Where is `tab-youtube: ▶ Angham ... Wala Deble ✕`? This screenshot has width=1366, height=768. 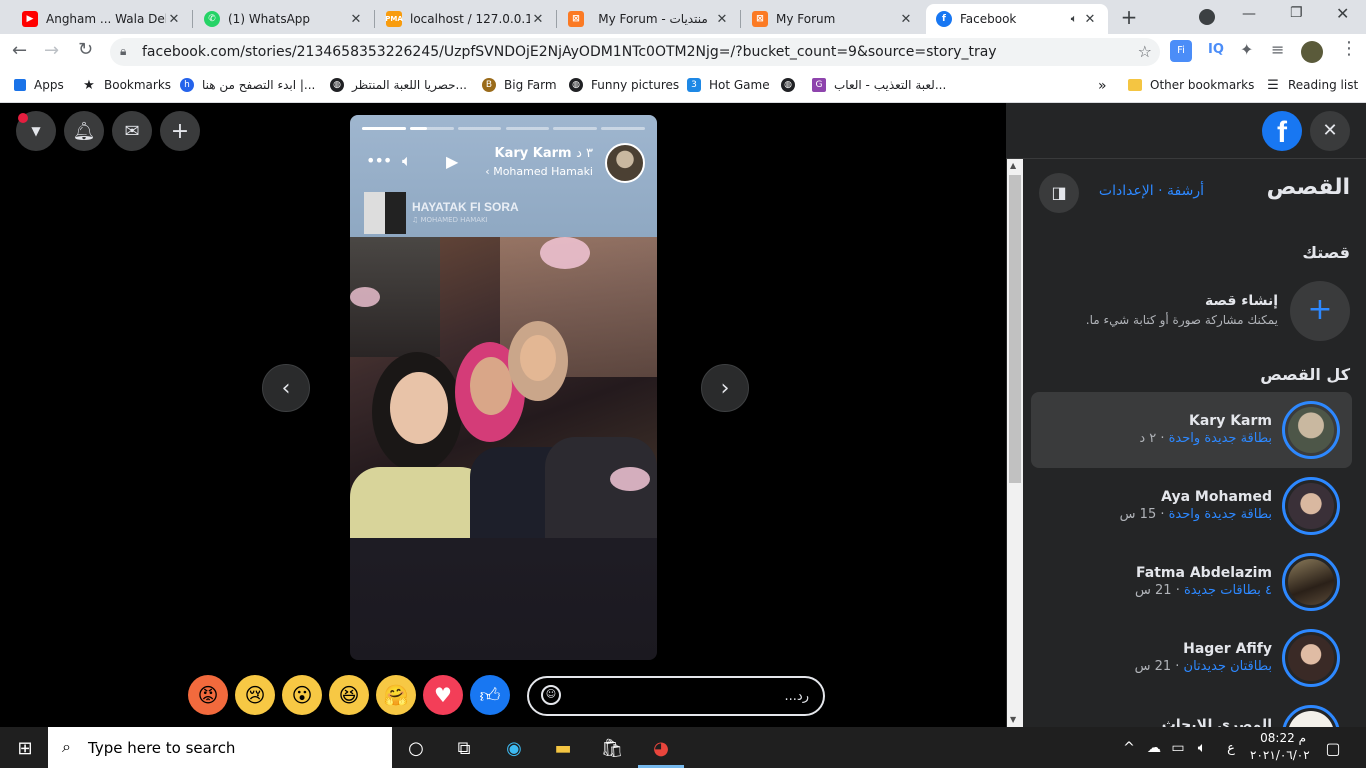 tab-youtube: ▶ Angham ... Wala Deble ✕ is located at coordinates (102, 19).